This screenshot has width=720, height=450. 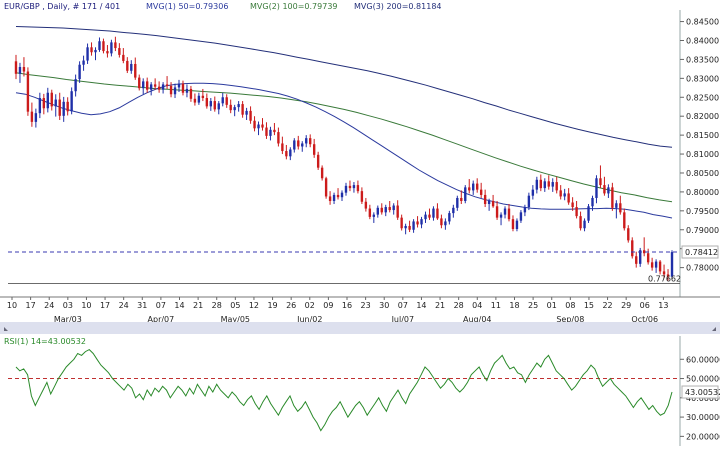 I want to click on date-tick-label: 13, so click(x=663, y=305).